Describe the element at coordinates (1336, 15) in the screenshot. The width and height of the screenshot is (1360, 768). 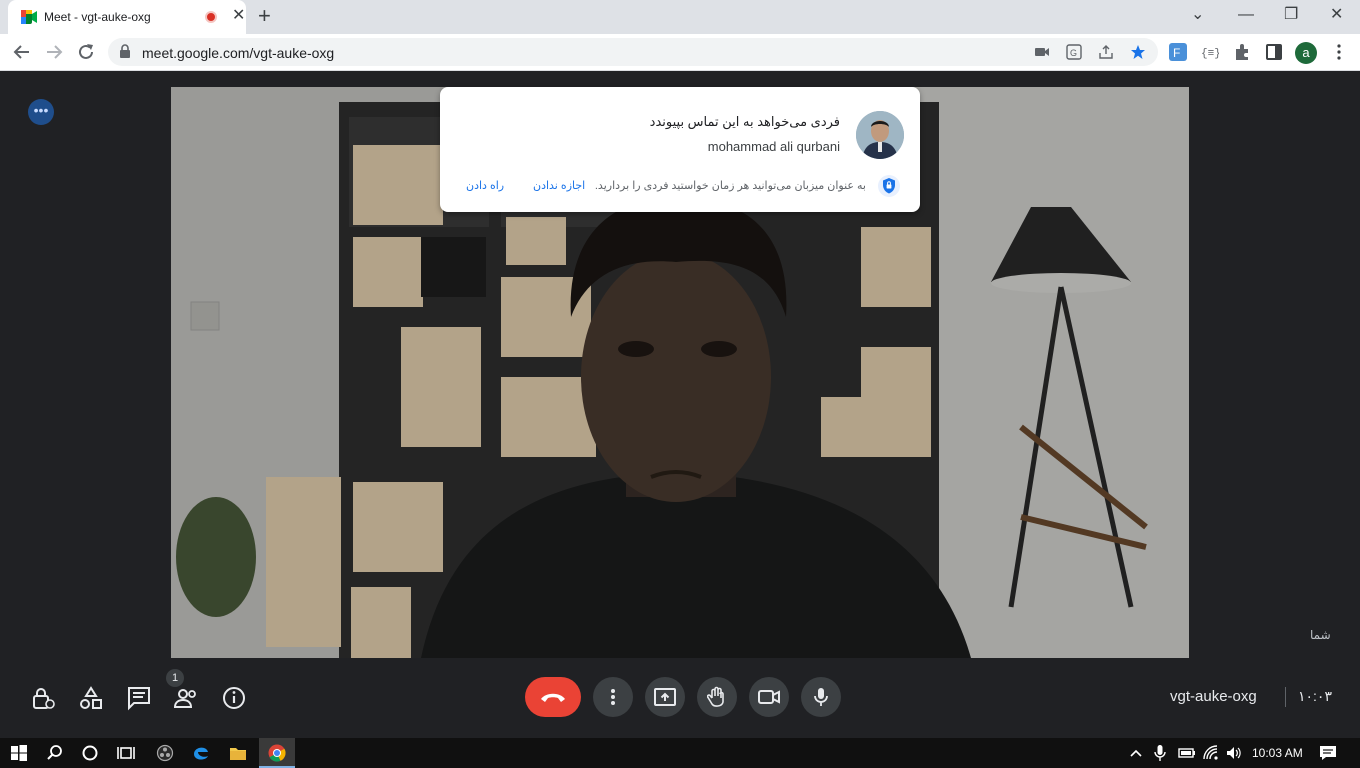
I see `window-close-button: ✕` at that location.